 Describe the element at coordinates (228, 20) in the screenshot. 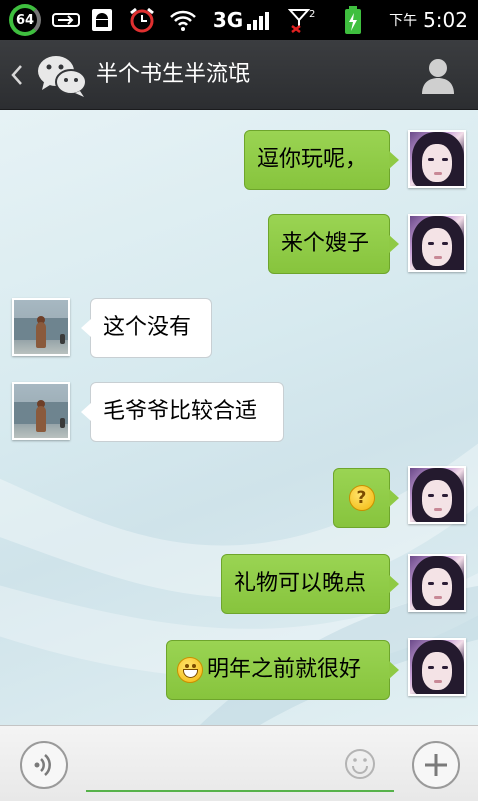

I see `network-label: 3G` at that location.